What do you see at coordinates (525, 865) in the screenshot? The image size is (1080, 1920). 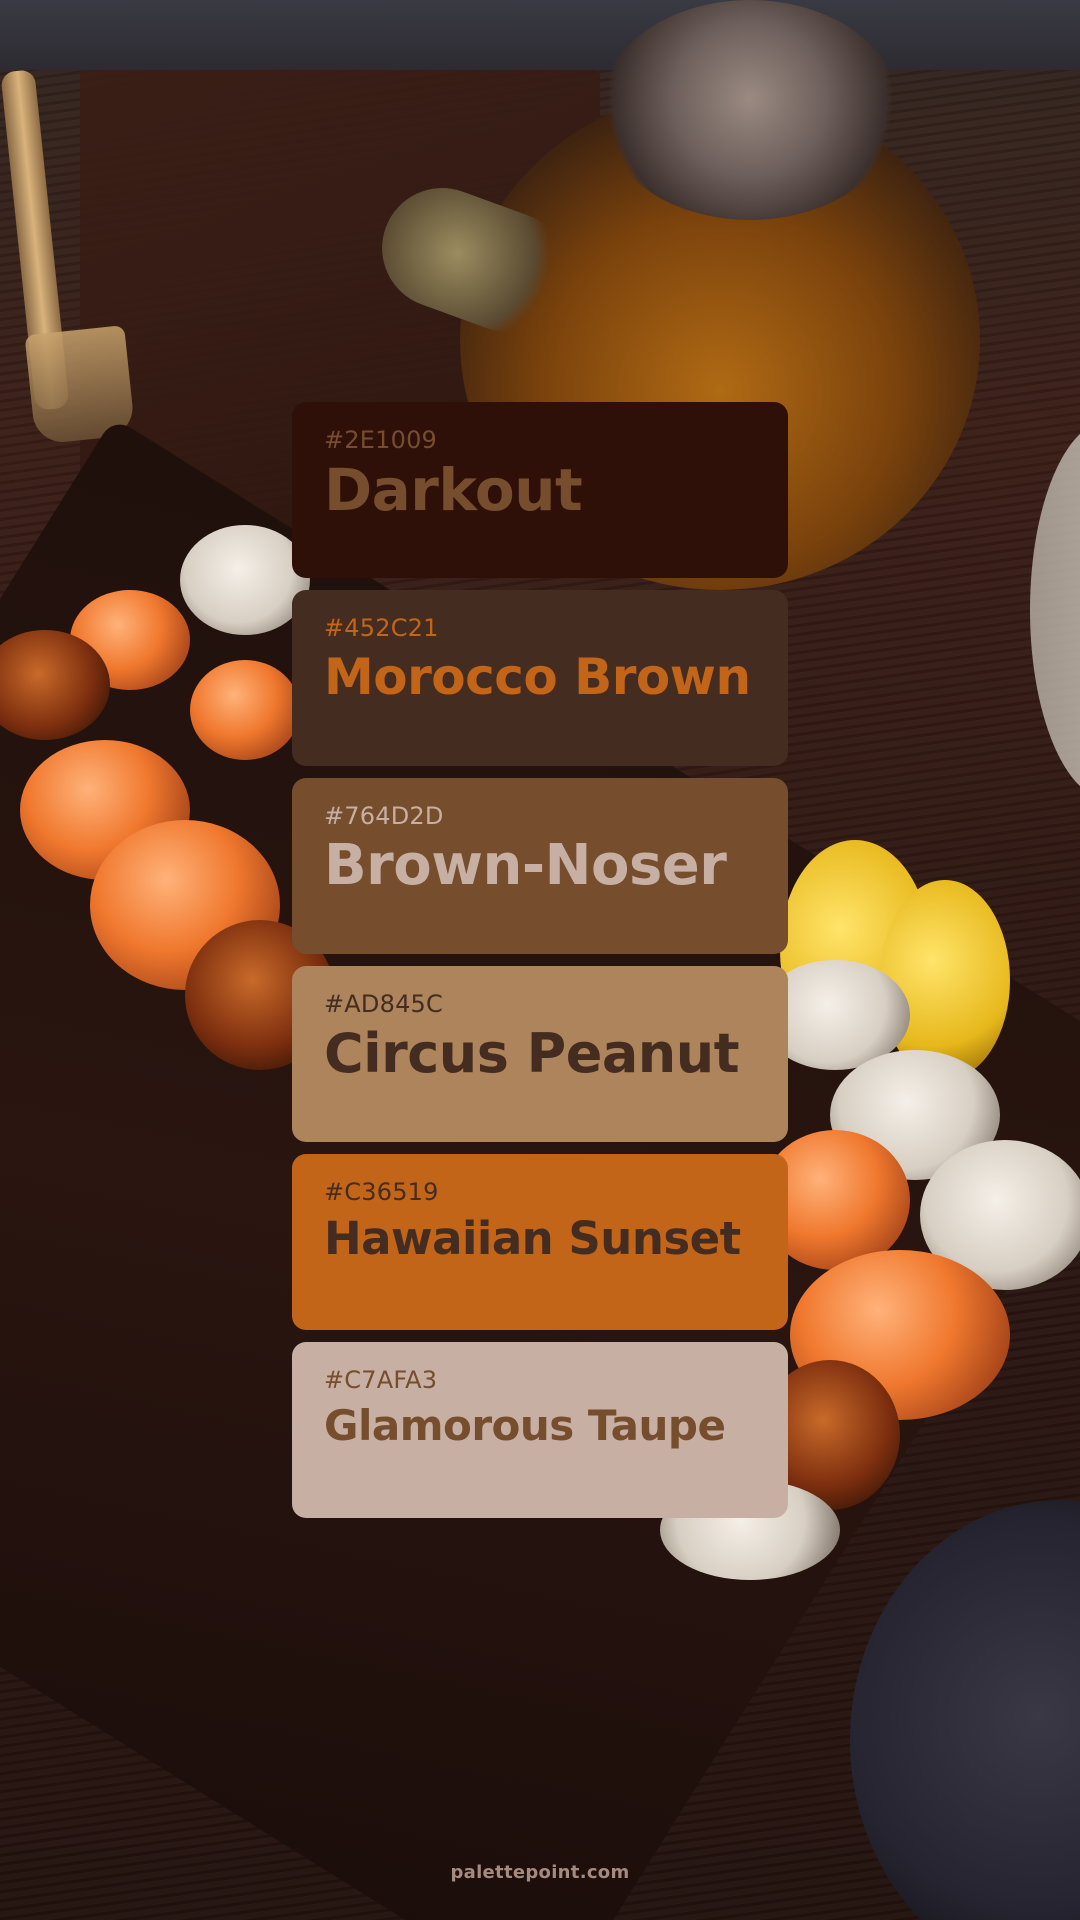 I see `color-name: Brown-Noser` at bounding box center [525, 865].